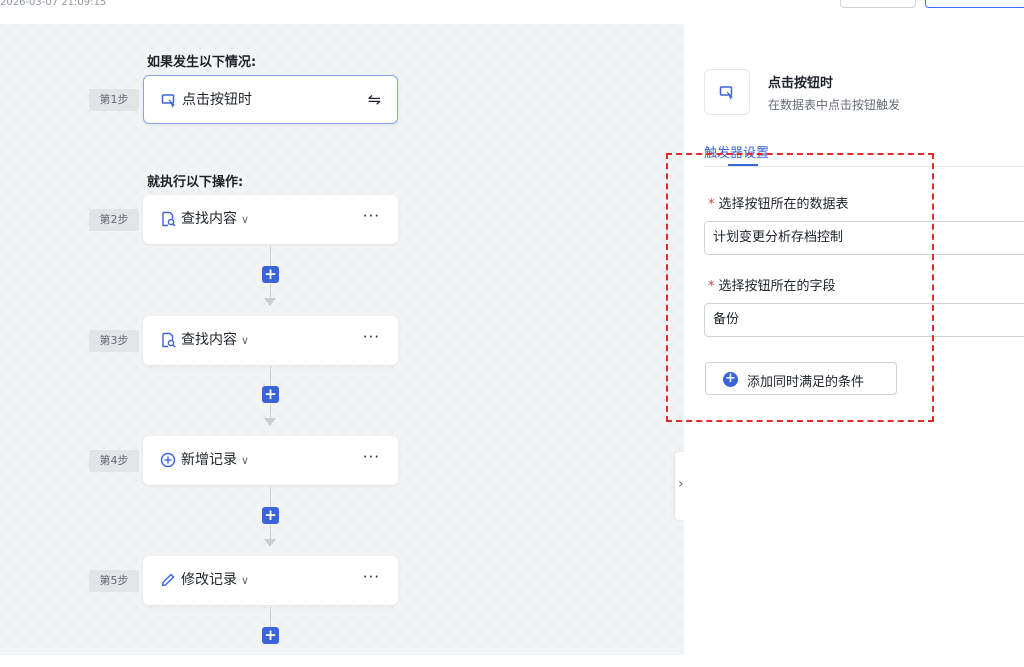 This screenshot has height=667, width=1024. Describe the element at coordinates (114, 461) in the screenshot. I see `step-badge: 第4步` at that location.